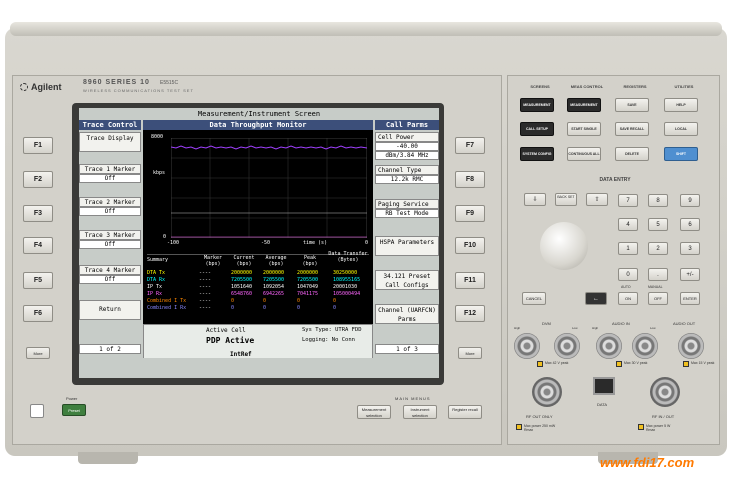 The width and height of the screenshot is (733, 480). I want to click on register-recall-button: Register recall, so click(465, 412).